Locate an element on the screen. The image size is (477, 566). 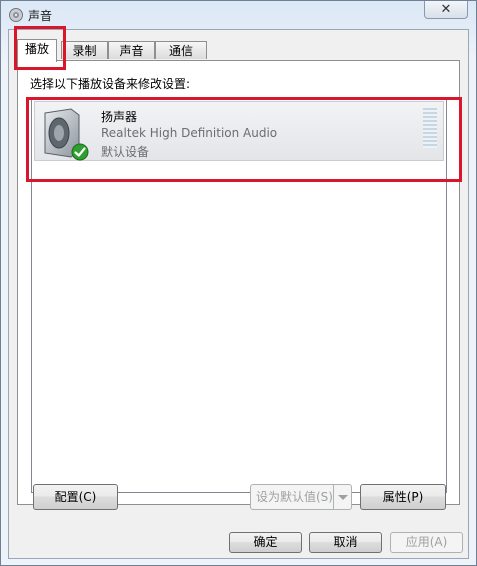
configure-button-label: 配置(C) is located at coordinates (75, 497).